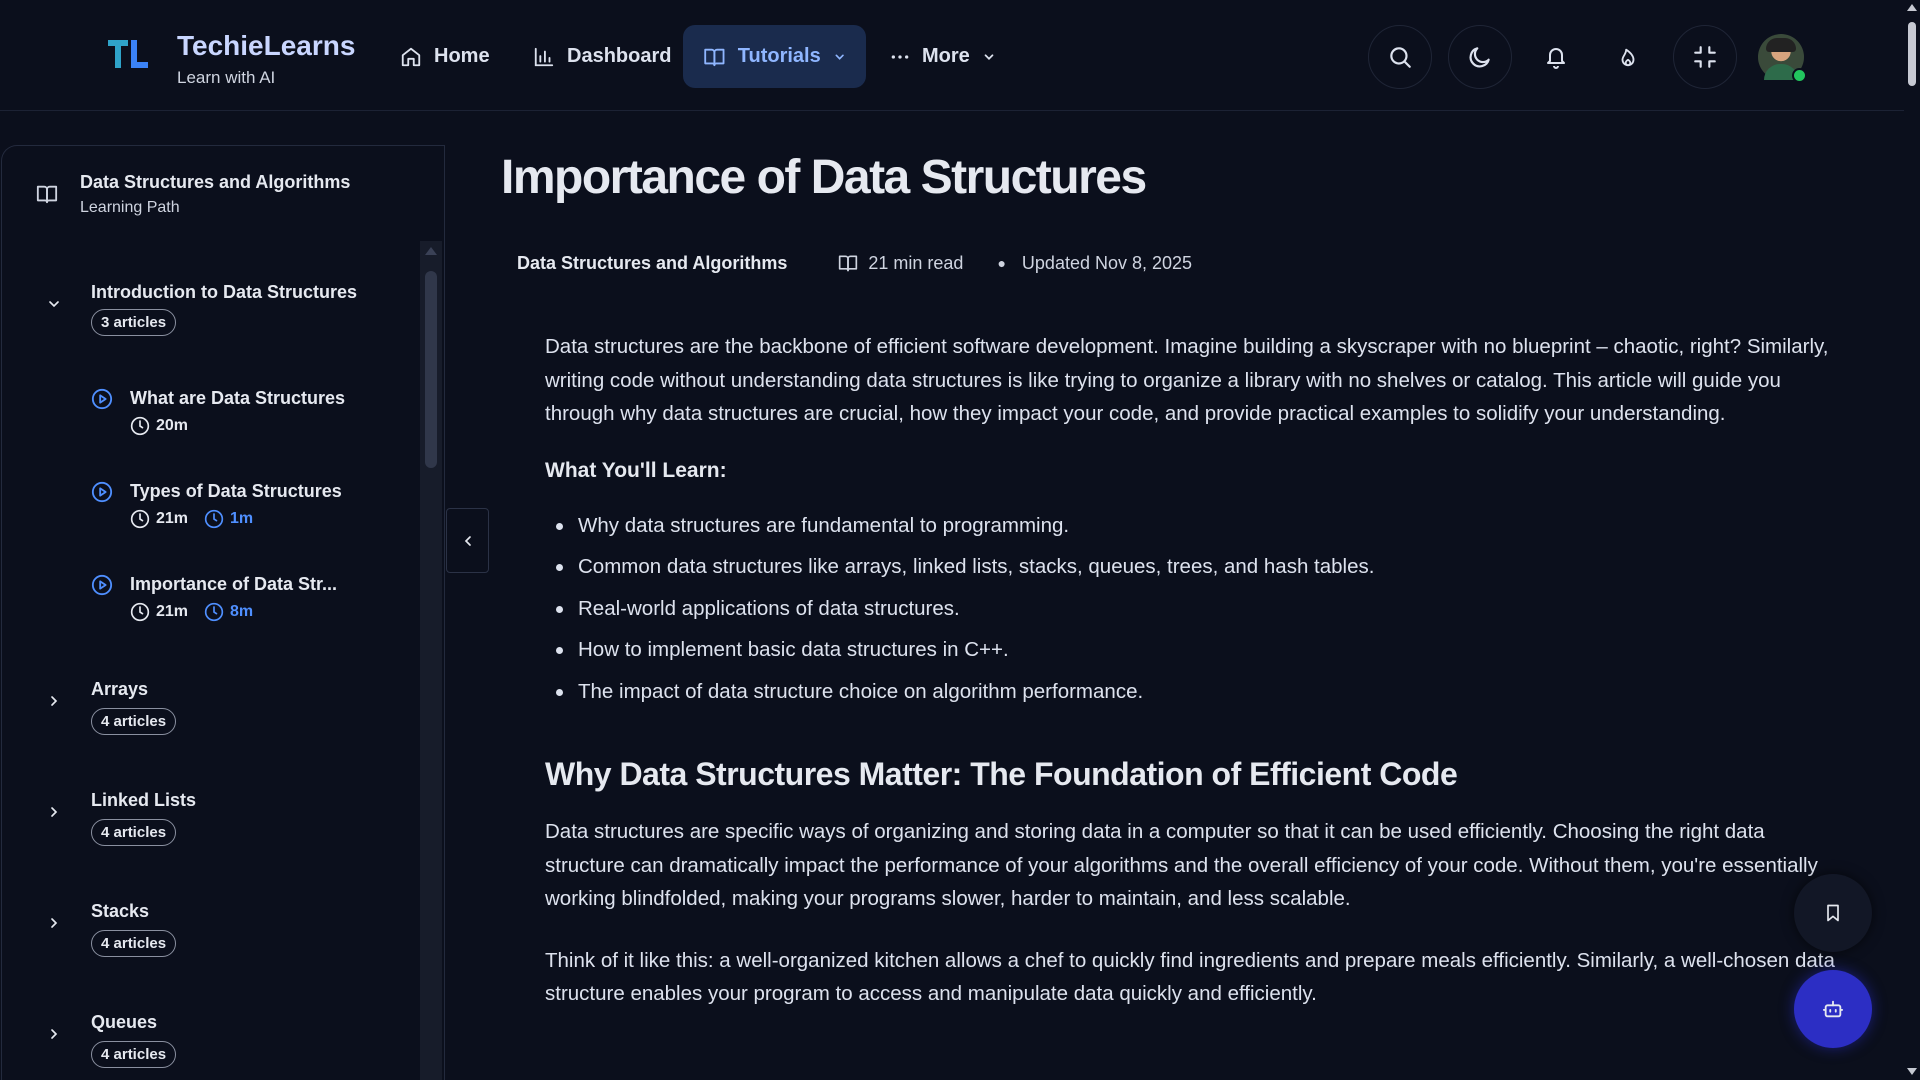  What do you see at coordinates (236, 491) in the screenshot?
I see `article-title: Types of Data Structures` at bounding box center [236, 491].